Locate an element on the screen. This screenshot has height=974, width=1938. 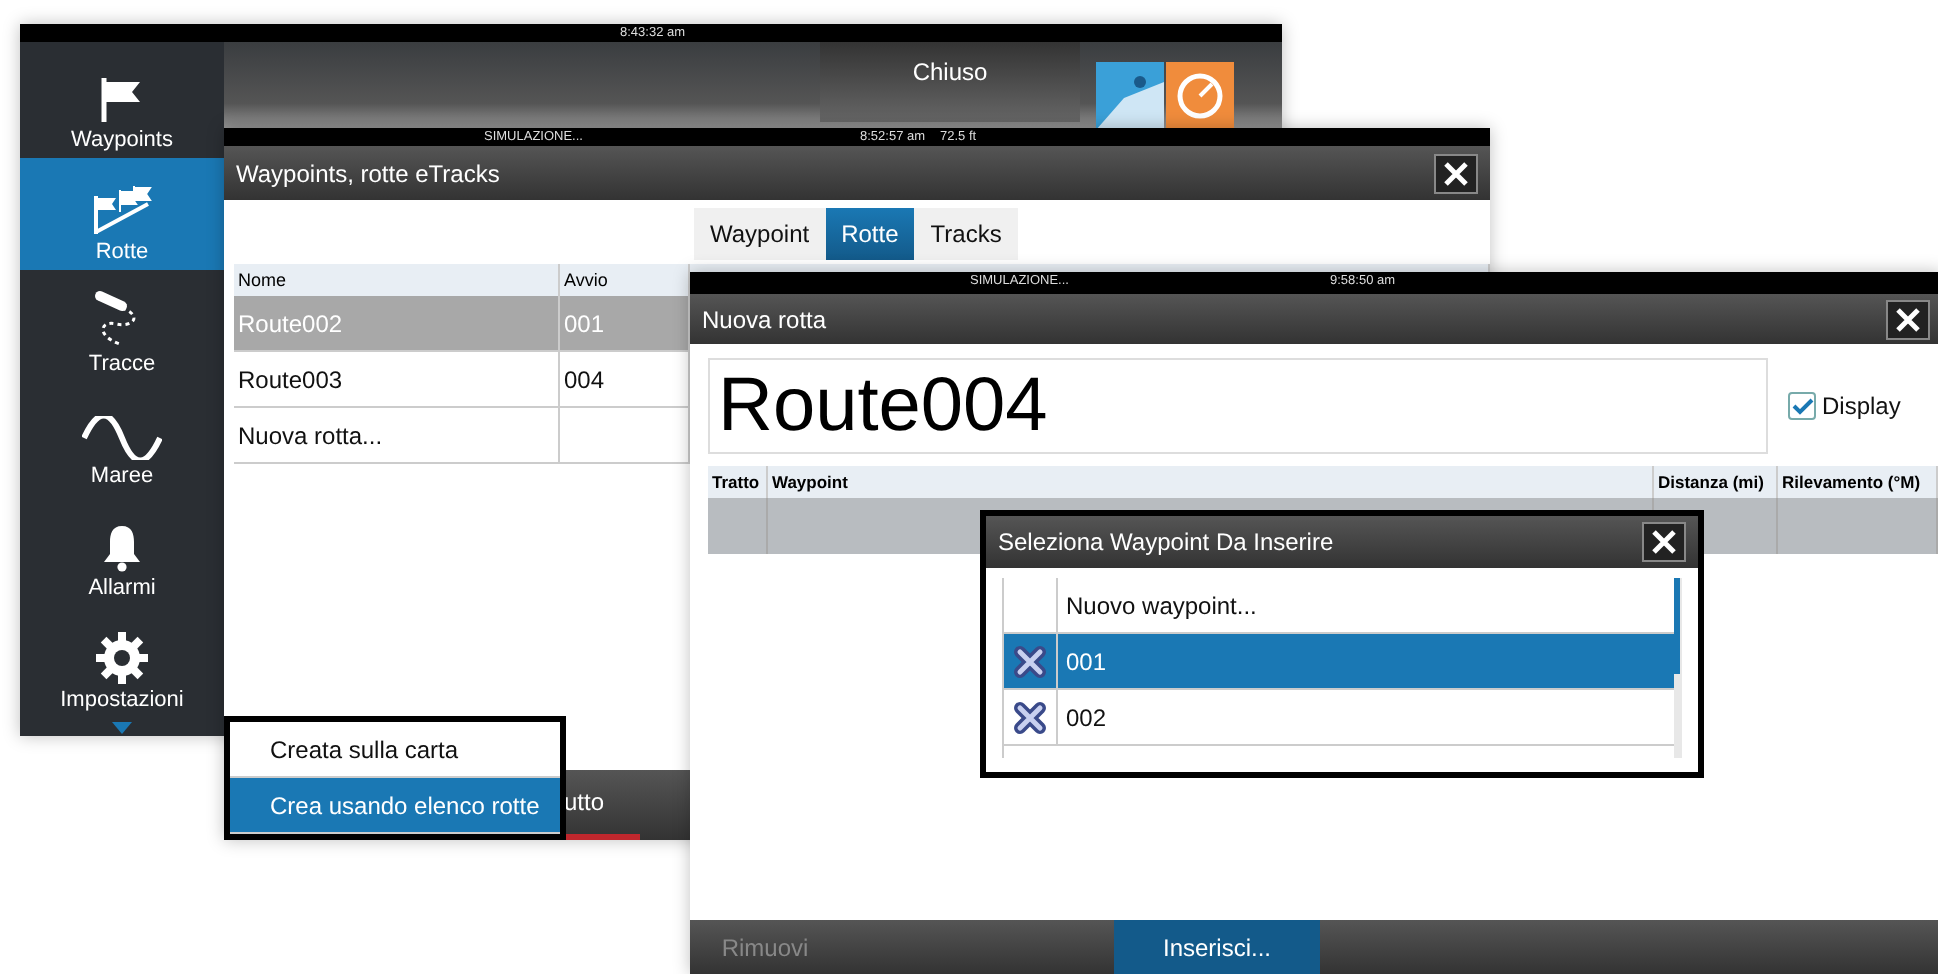
scrollbar is located at coordinates (1678, 668).